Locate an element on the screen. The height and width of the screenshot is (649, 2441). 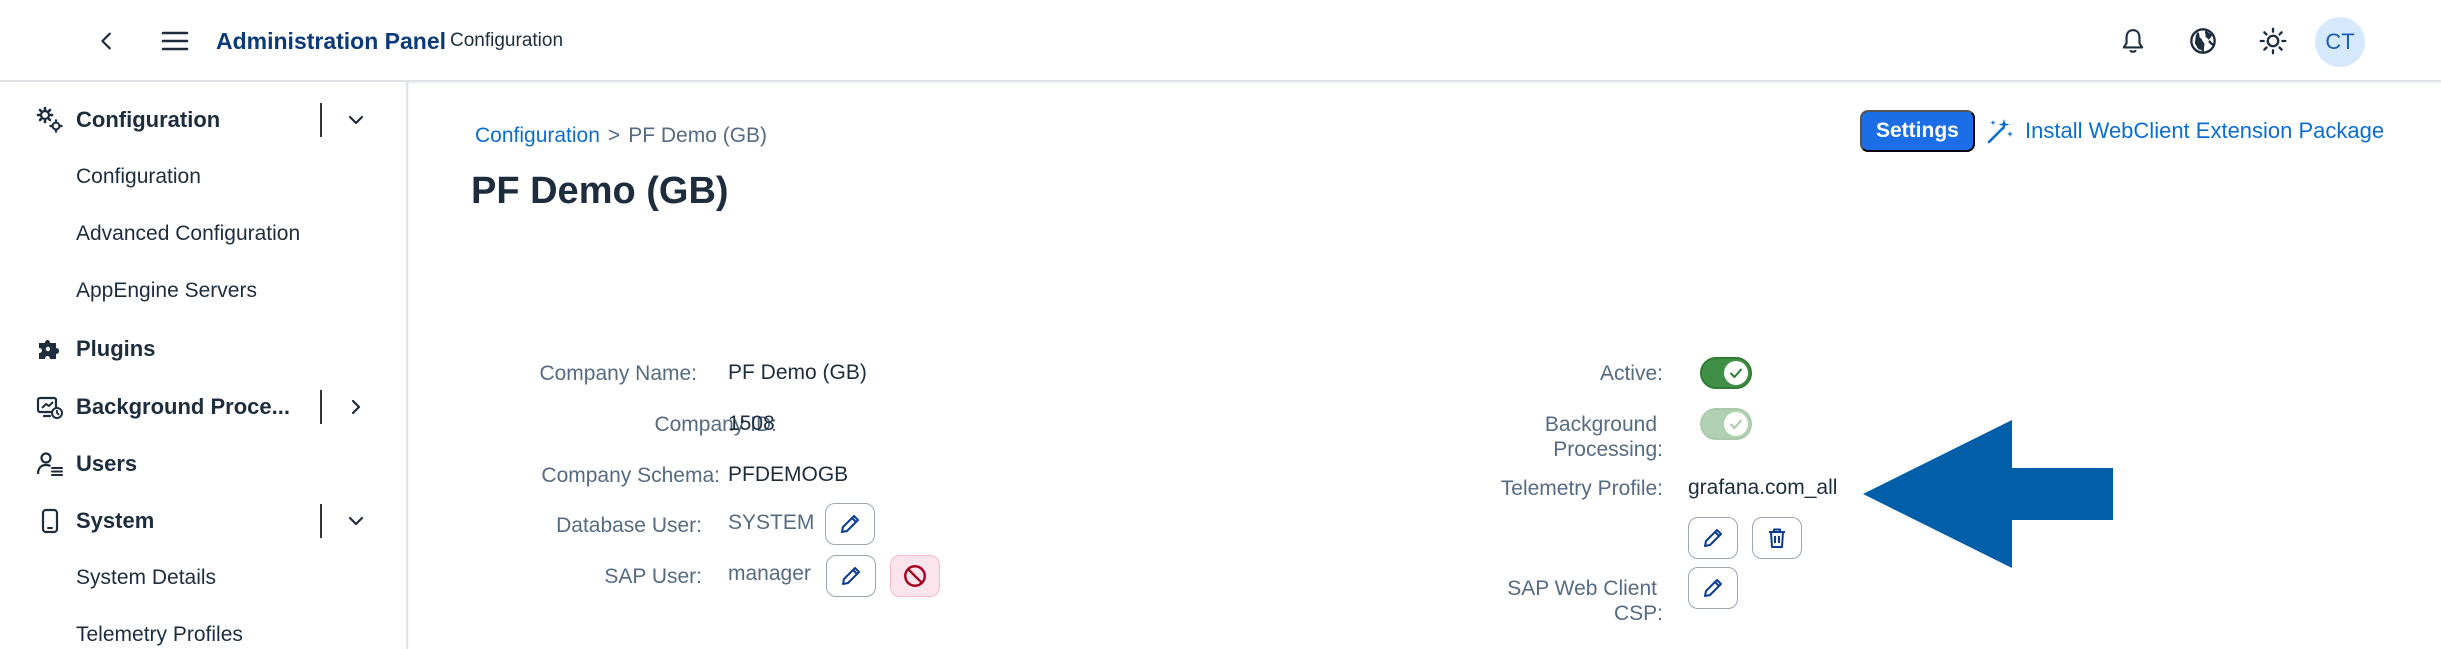
edit-web-client-csp-button is located at coordinates (1713, 588).